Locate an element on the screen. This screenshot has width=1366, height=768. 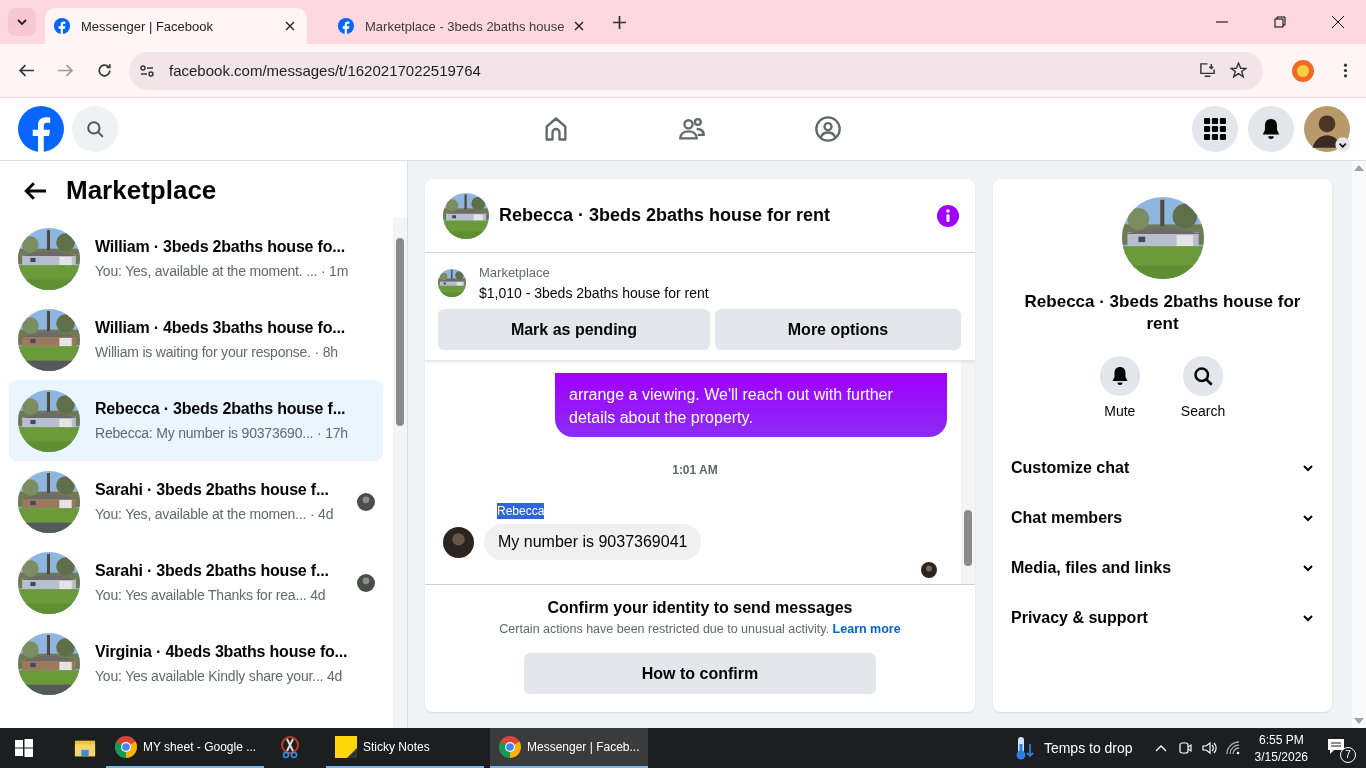
clock: 6:55 PM 3/15/2026 is located at coordinates (1281, 748).